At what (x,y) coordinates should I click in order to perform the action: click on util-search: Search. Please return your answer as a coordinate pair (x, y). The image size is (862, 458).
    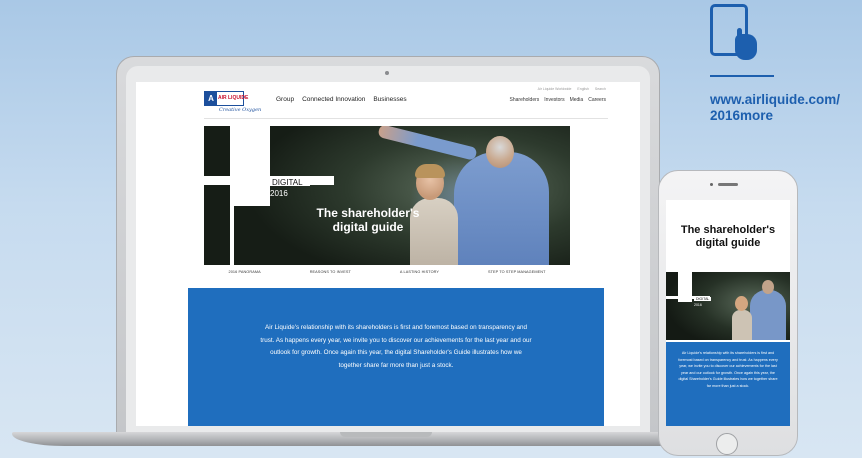
    Looking at the image, I should click on (600, 89).